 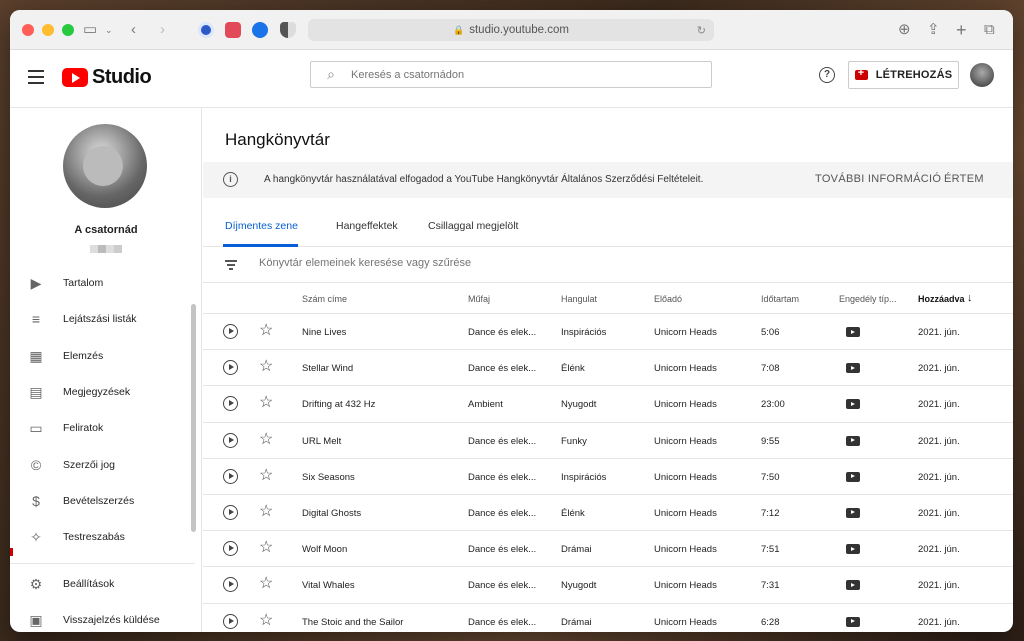 What do you see at coordinates (36, 464) in the screenshot?
I see `copyright-icon: ©` at bounding box center [36, 464].